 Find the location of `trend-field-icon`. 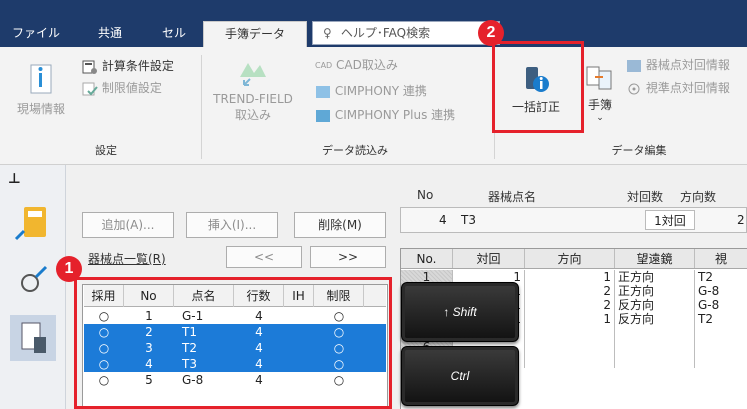

trend-field-icon is located at coordinates (253, 74).